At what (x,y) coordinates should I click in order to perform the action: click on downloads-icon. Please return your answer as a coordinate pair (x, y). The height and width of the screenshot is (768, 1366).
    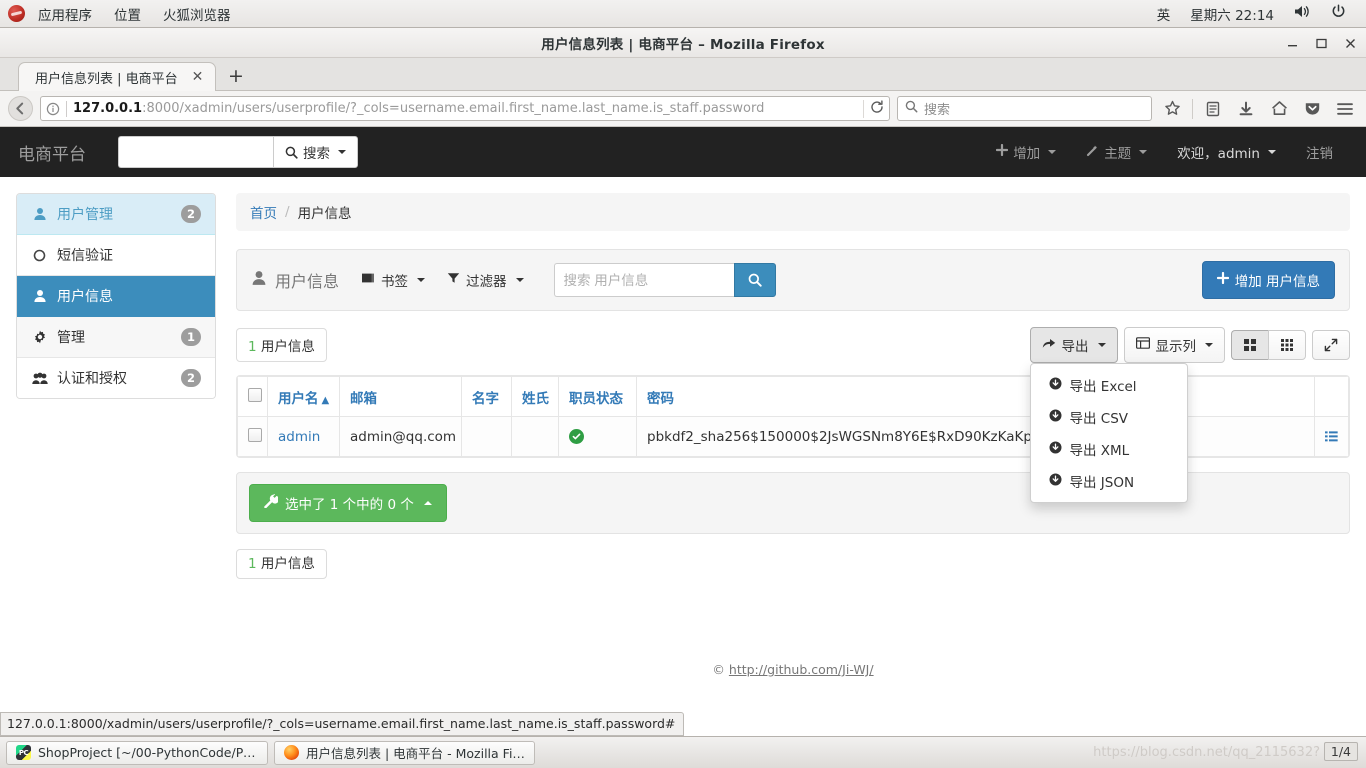
    Looking at the image, I should click on (1246, 109).